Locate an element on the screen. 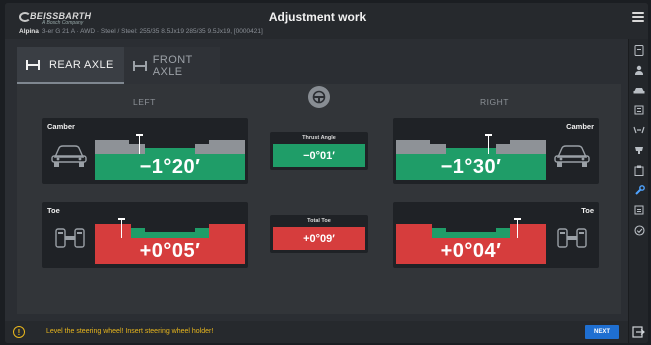 This screenshot has height=345, width=651. wrench-icon is located at coordinates (639, 190).